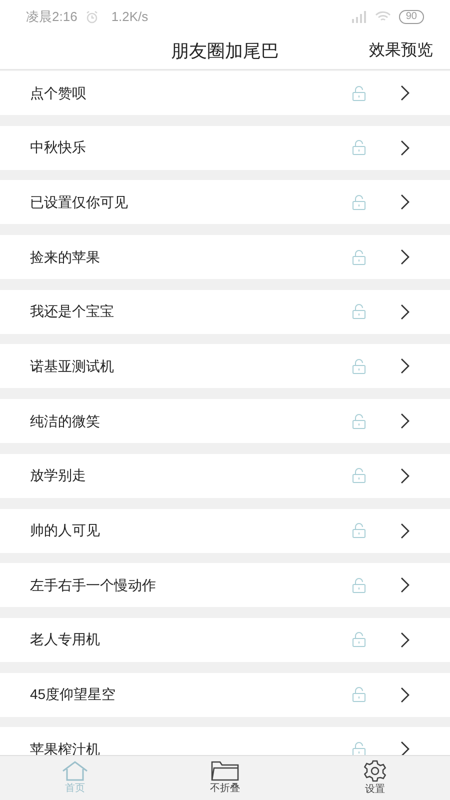 The height and width of the screenshot is (800, 450). What do you see at coordinates (79, 202) in the screenshot?
I see `item-label: 已设置仅你可见` at bounding box center [79, 202].